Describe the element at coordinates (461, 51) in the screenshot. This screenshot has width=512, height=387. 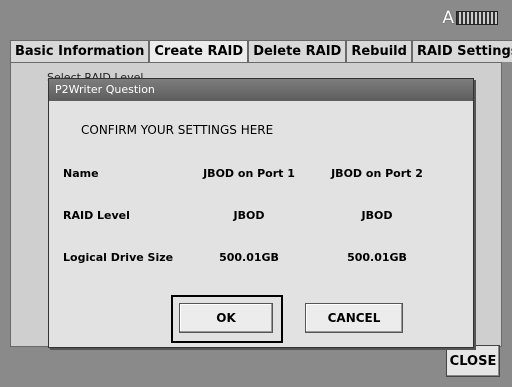
I see `tab-raid-settings: RAID Settings` at that location.